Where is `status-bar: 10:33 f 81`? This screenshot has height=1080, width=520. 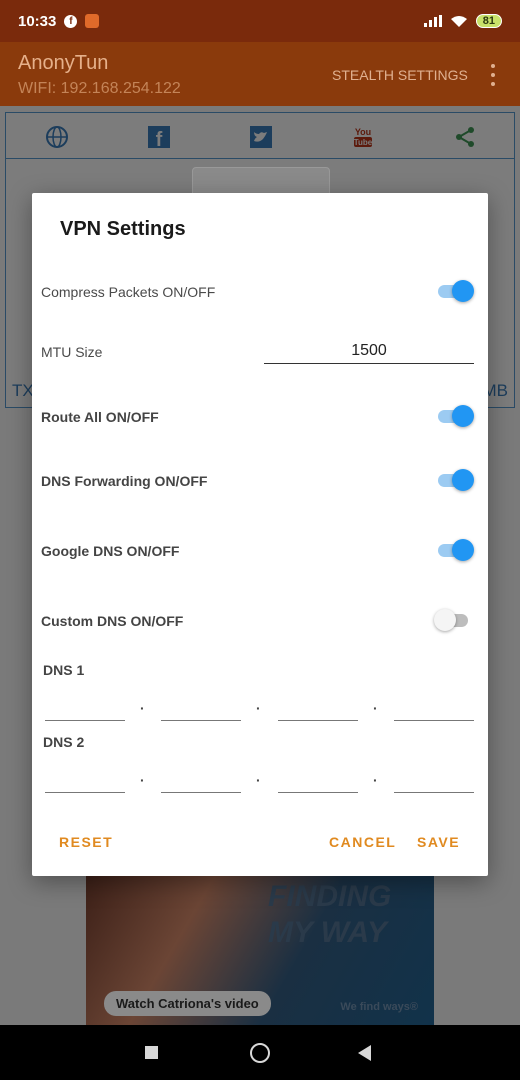
status-bar: 10:33 f 81 is located at coordinates (260, 21).